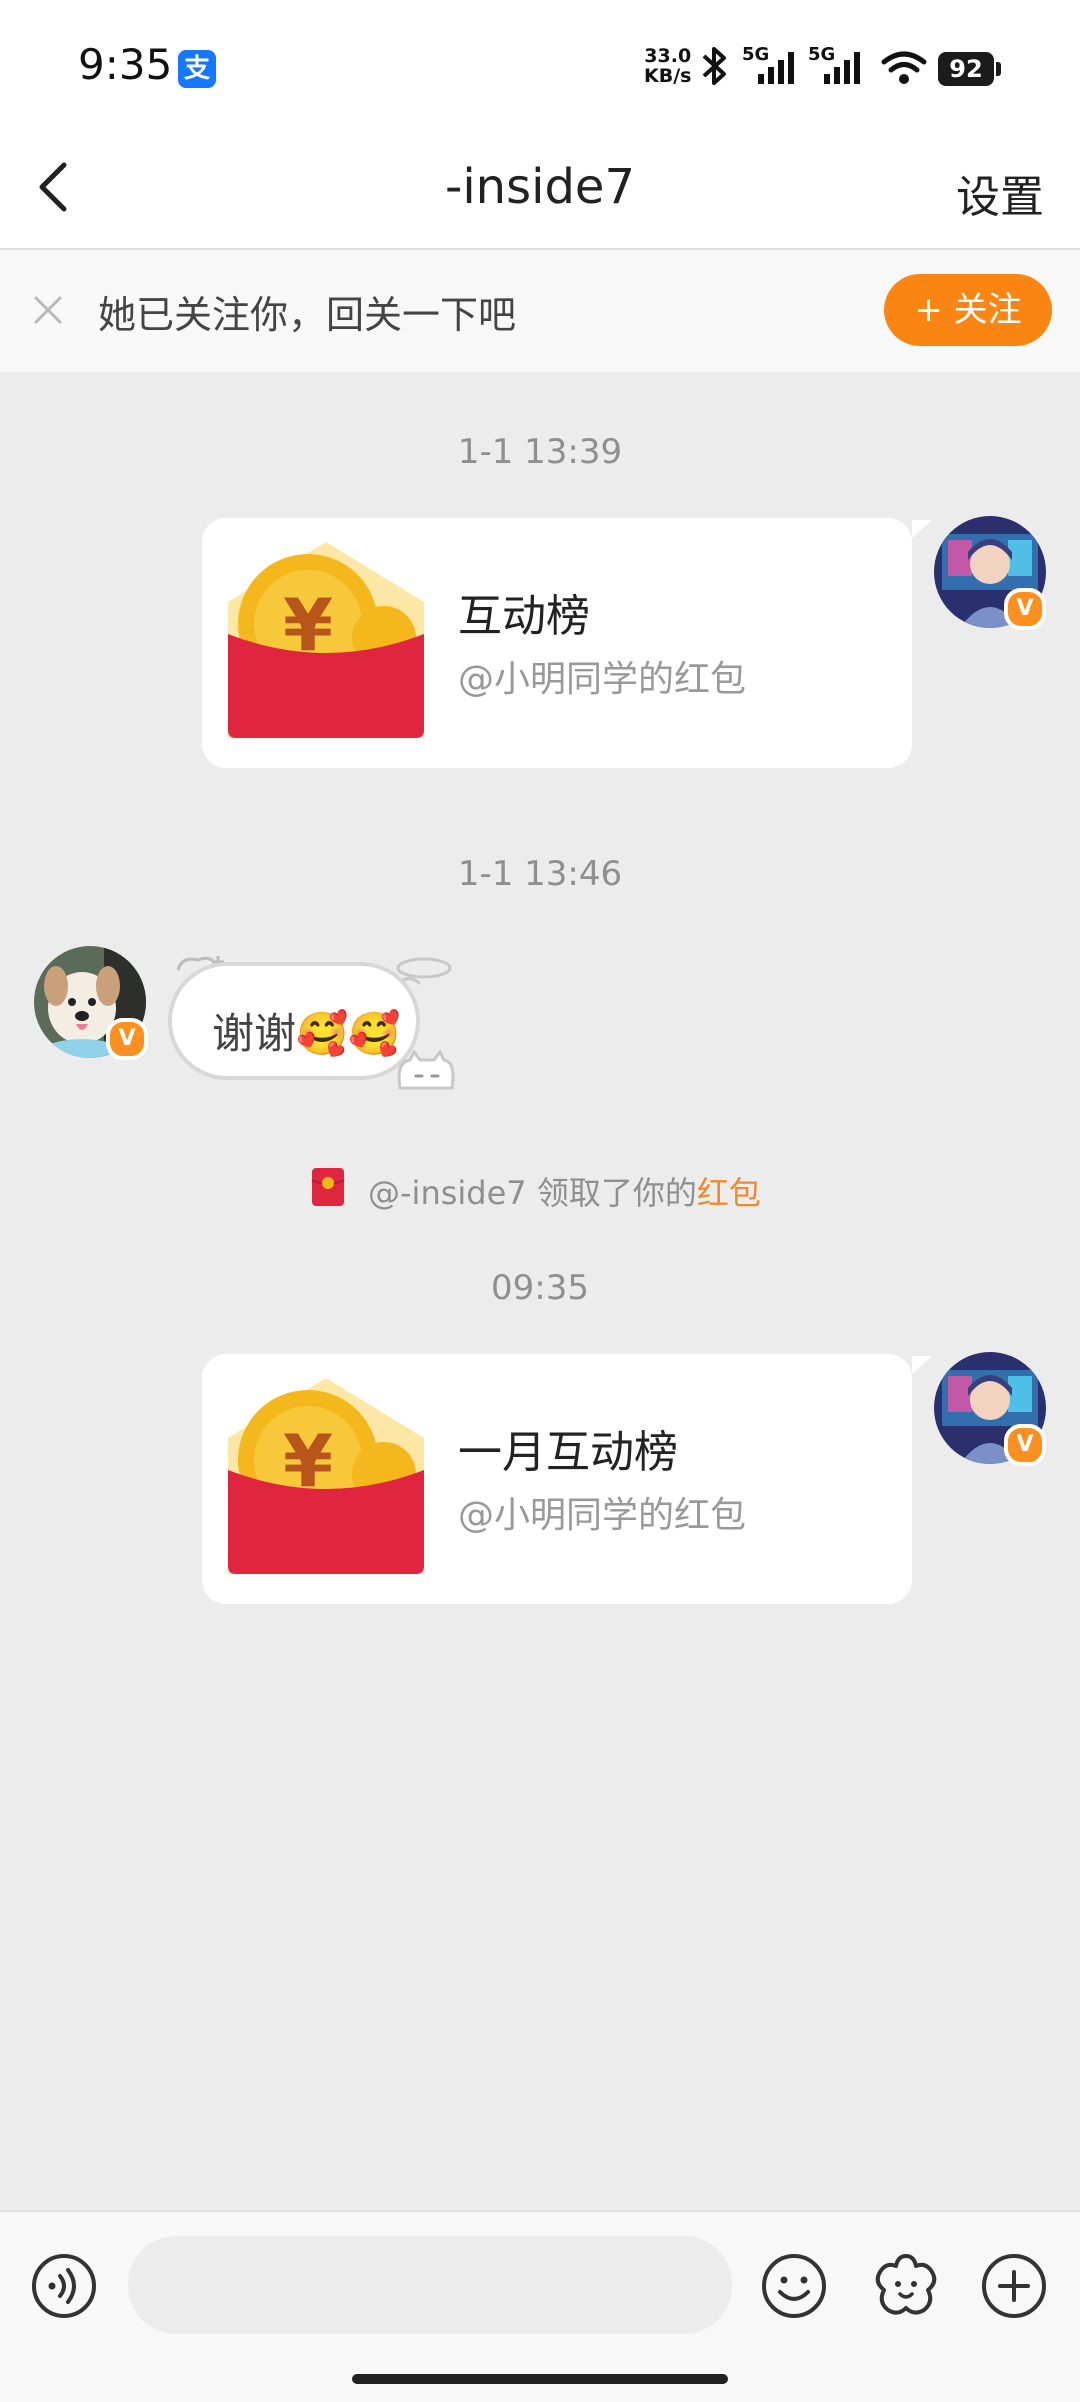  Describe the element at coordinates (966, 69) in the screenshot. I see `battery-level: 92` at that location.